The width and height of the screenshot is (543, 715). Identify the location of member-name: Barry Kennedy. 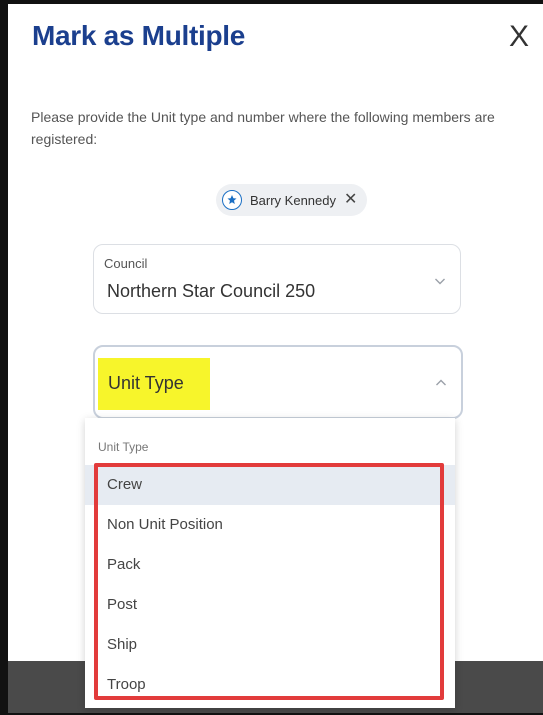
(293, 200).